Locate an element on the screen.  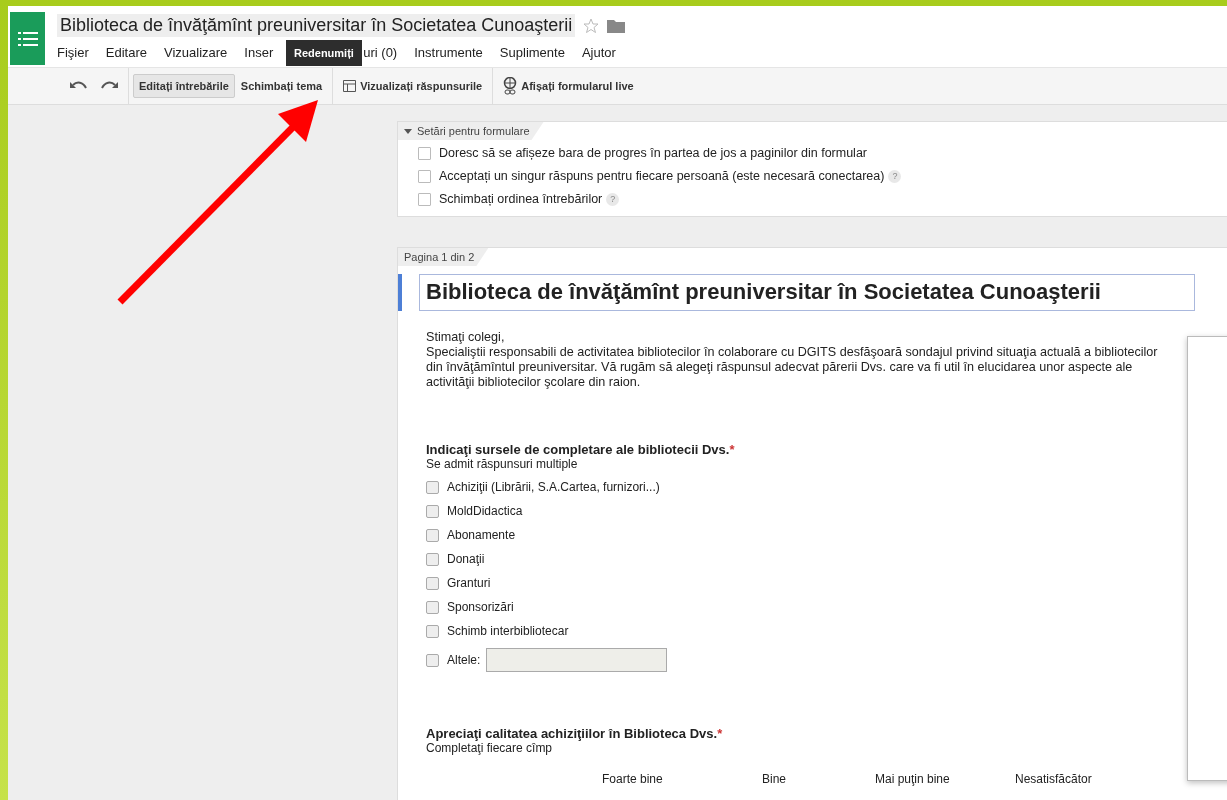
option-label: Abonamente is located at coordinates (481, 535).